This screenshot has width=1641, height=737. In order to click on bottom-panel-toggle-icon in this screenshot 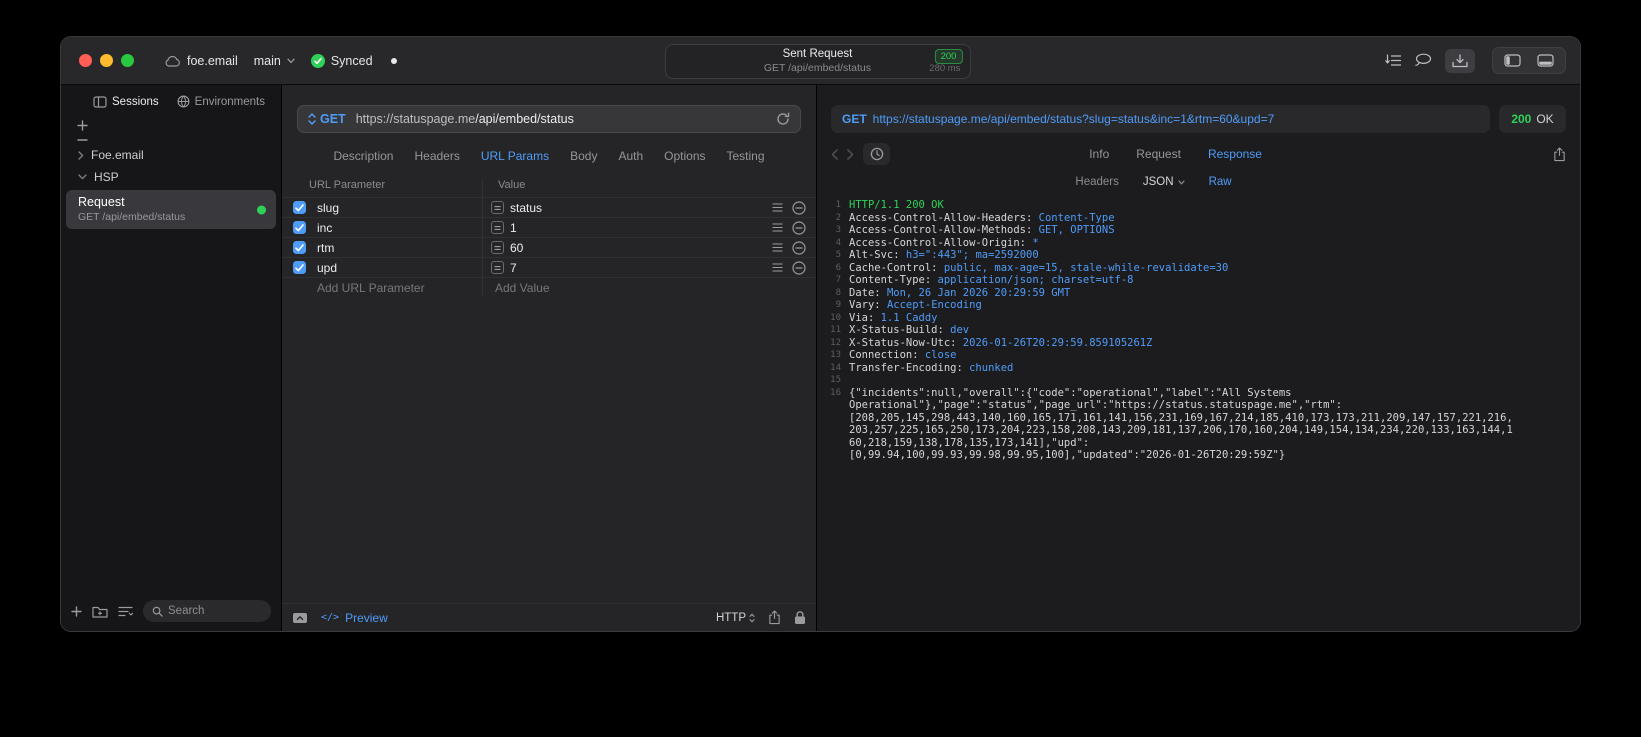, I will do `click(1545, 60)`.